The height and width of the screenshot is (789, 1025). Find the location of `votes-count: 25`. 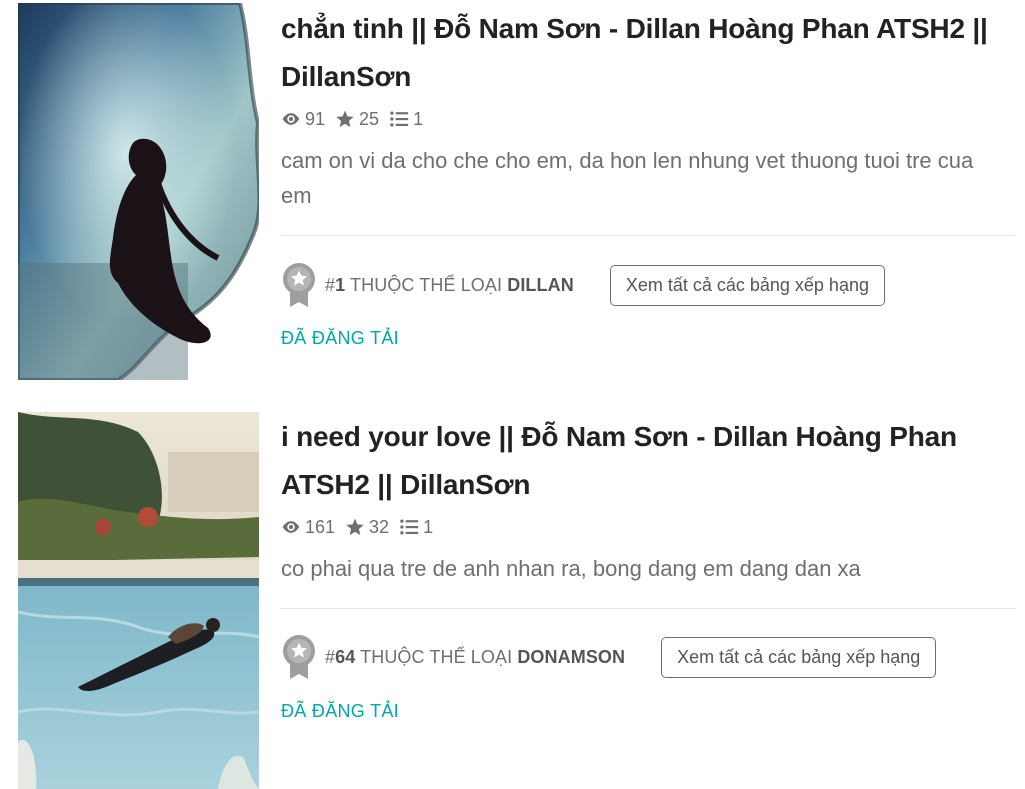

votes-count: 25 is located at coordinates (369, 118).